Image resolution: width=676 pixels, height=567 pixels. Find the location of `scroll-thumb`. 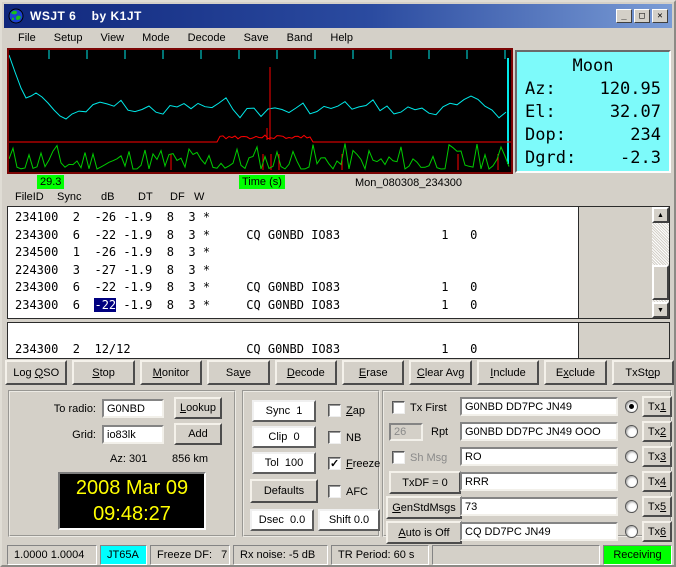

scroll-thumb is located at coordinates (660, 282).